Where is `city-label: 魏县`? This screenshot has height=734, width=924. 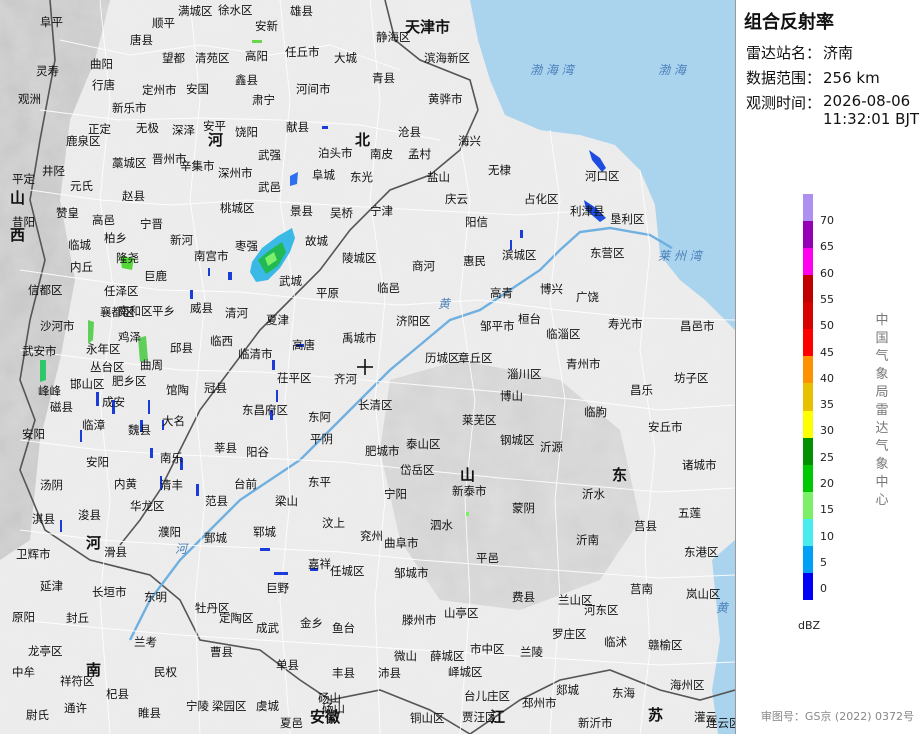
city-label: 魏县 is located at coordinates (139, 430).